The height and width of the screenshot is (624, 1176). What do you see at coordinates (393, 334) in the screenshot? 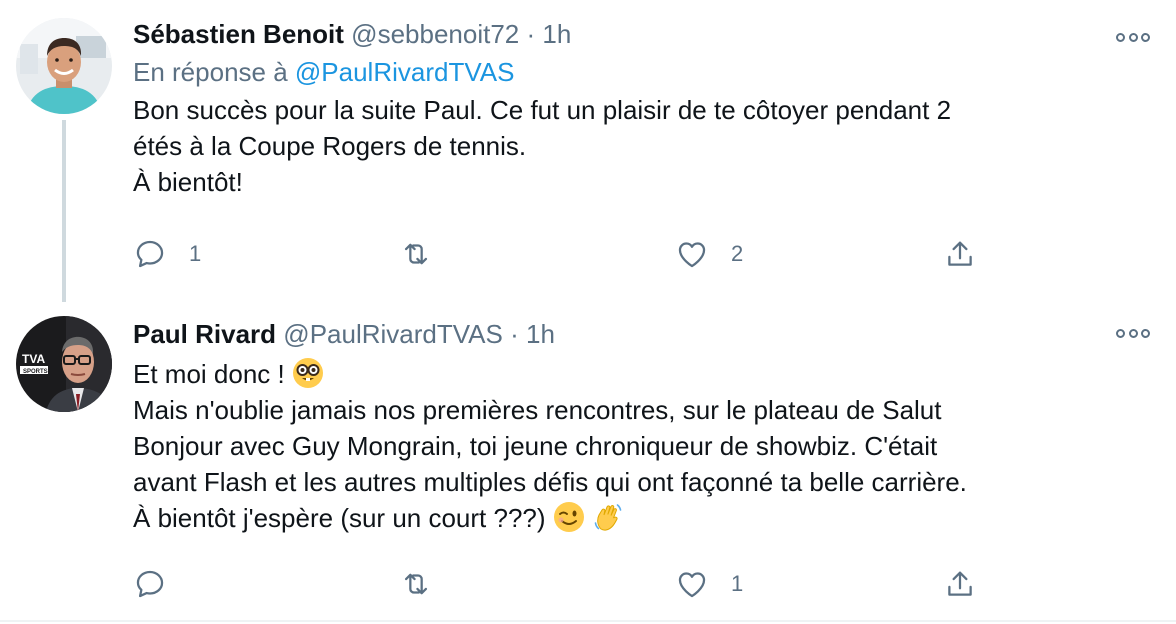
I see `user-handle: @PaulRivardTVAS` at bounding box center [393, 334].